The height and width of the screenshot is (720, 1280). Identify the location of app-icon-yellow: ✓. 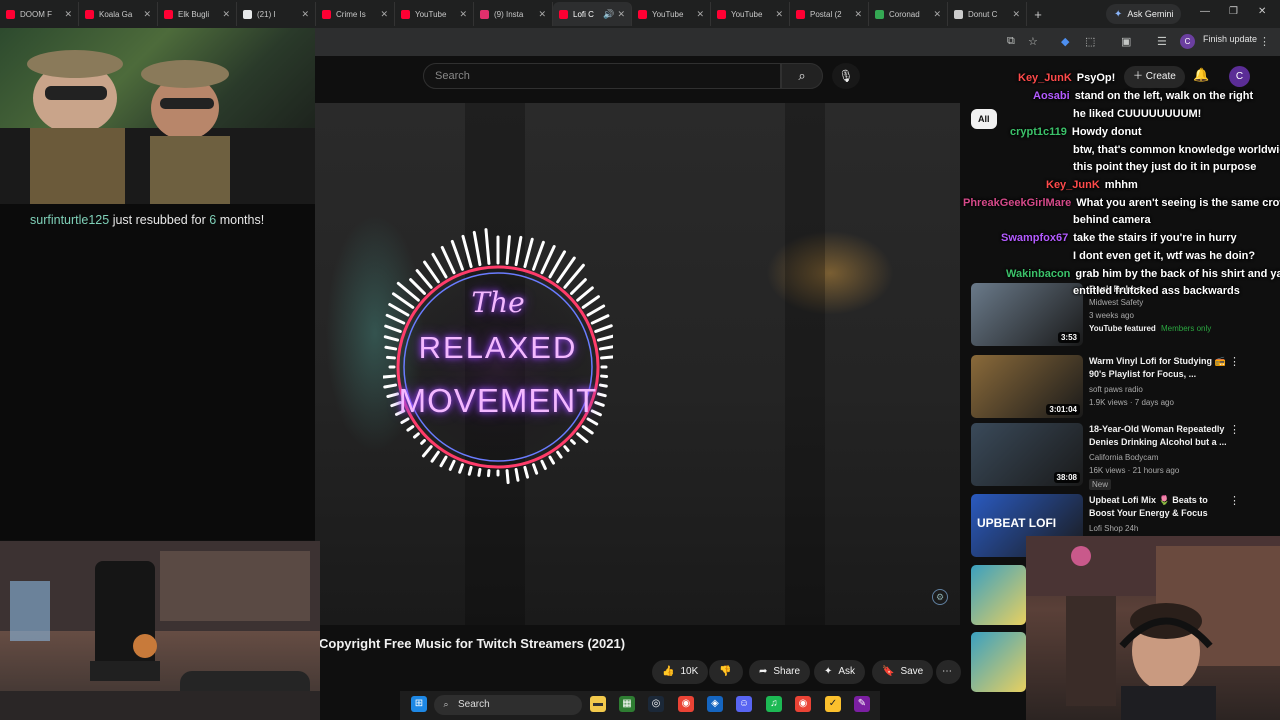
(833, 704).